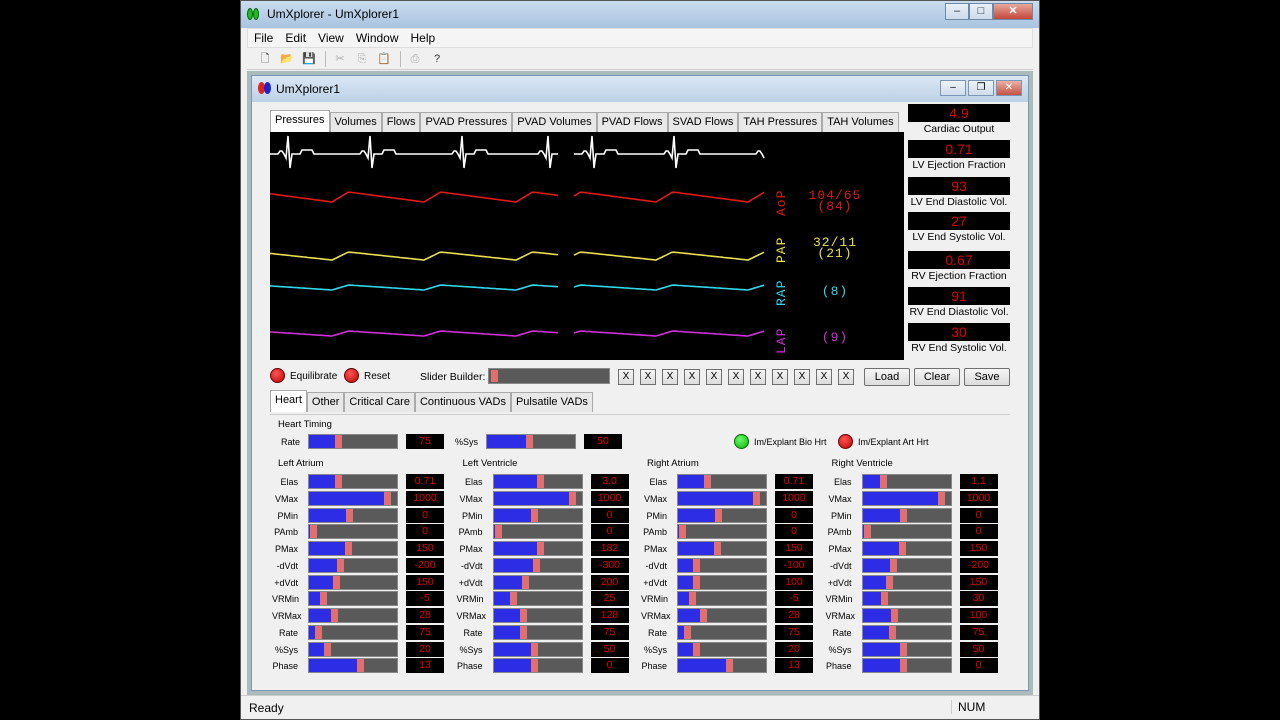  I want to click on tab-pvad-volumes: PVAD Volumes, so click(554, 122).